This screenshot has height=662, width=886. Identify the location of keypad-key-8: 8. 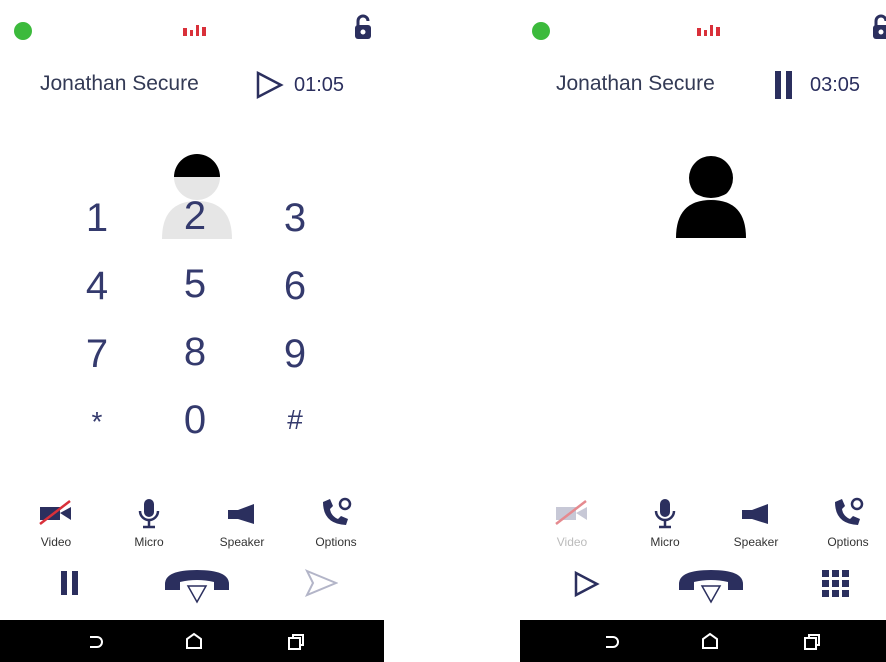
(195, 352).